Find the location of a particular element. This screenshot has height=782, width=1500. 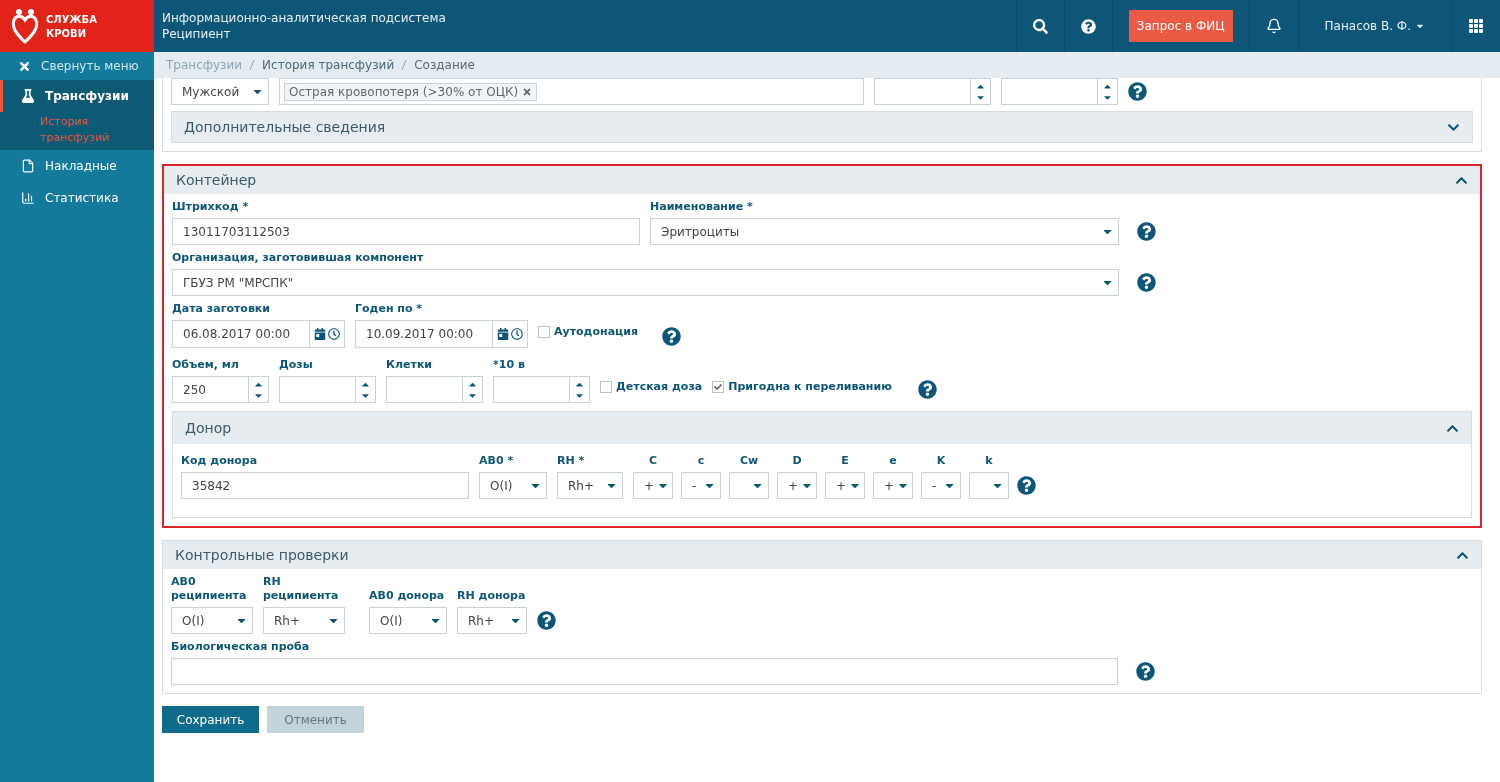

field-label: Штрихкод * is located at coordinates (211, 207).